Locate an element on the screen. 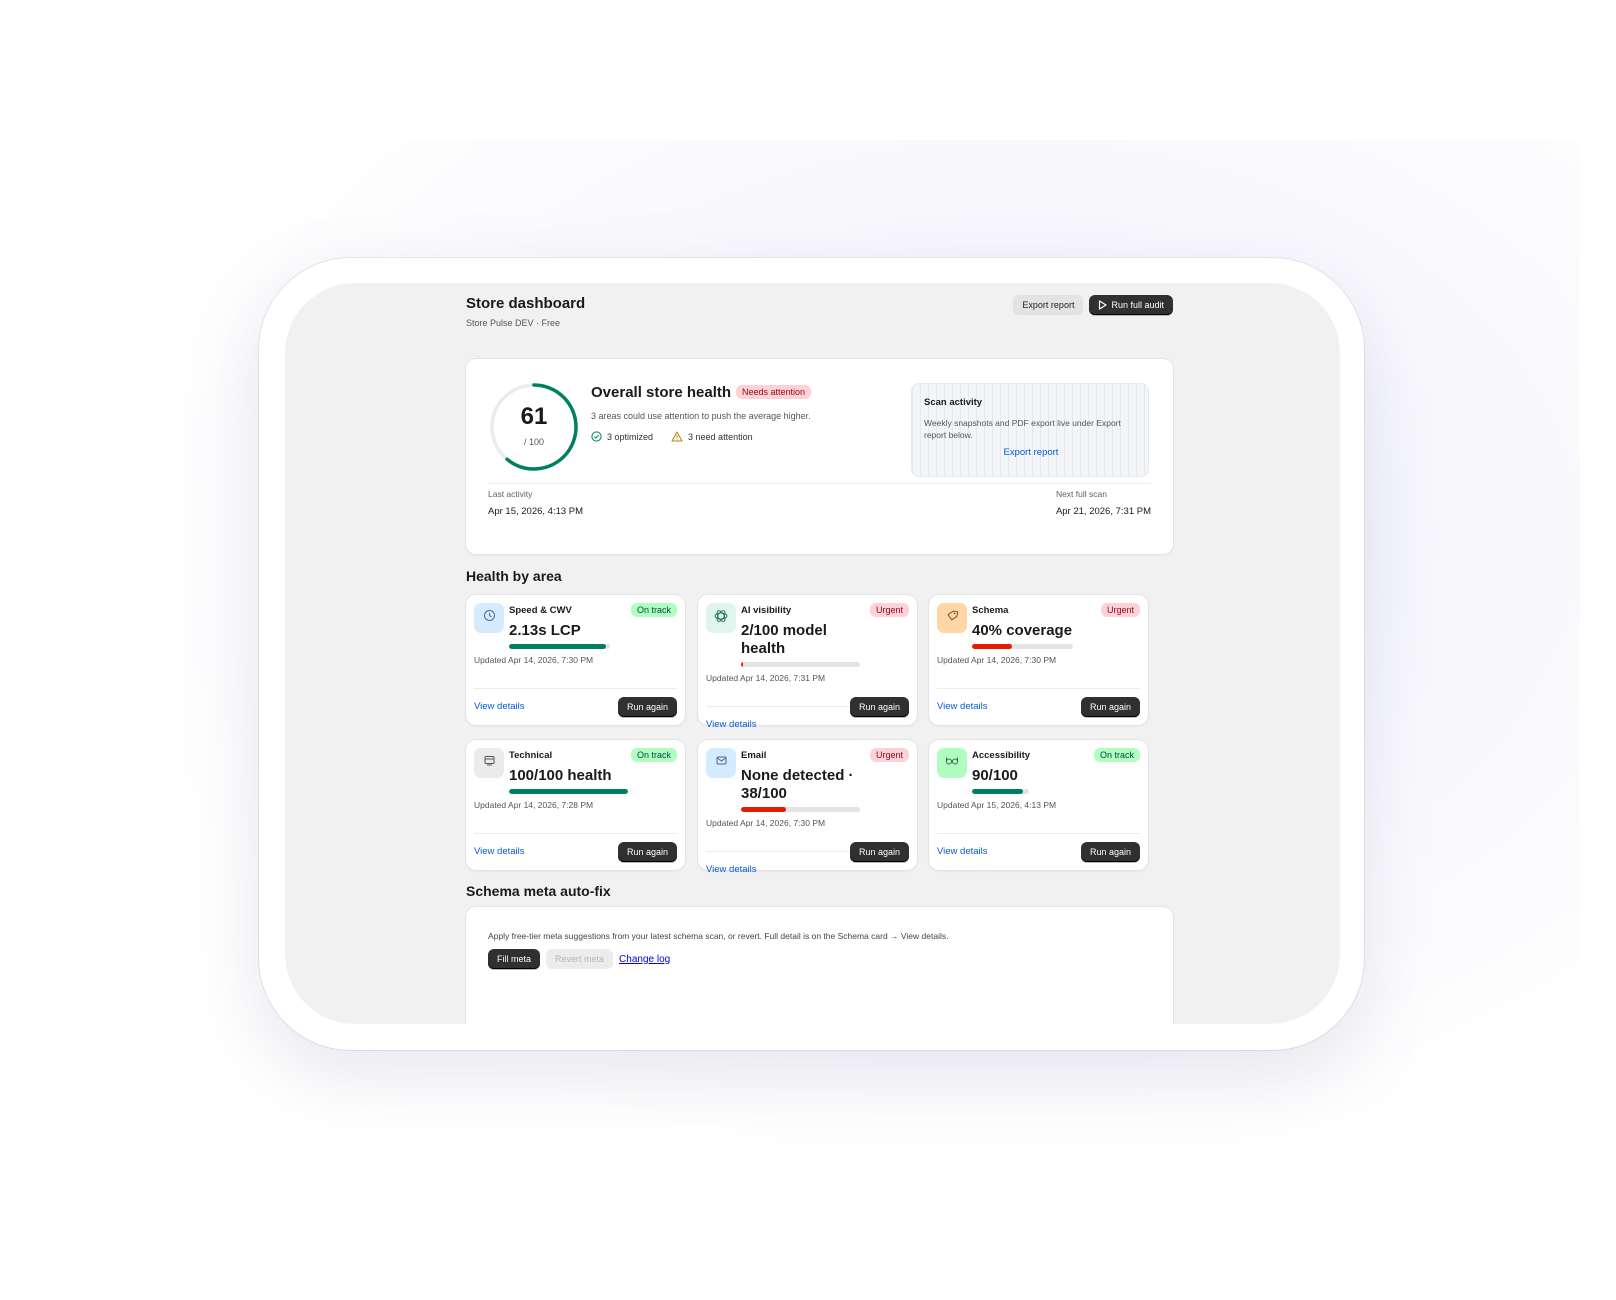 The height and width of the screenshot is (1300, 1616). health-by-area-title: Health by area is located at coordinates (514, 576).